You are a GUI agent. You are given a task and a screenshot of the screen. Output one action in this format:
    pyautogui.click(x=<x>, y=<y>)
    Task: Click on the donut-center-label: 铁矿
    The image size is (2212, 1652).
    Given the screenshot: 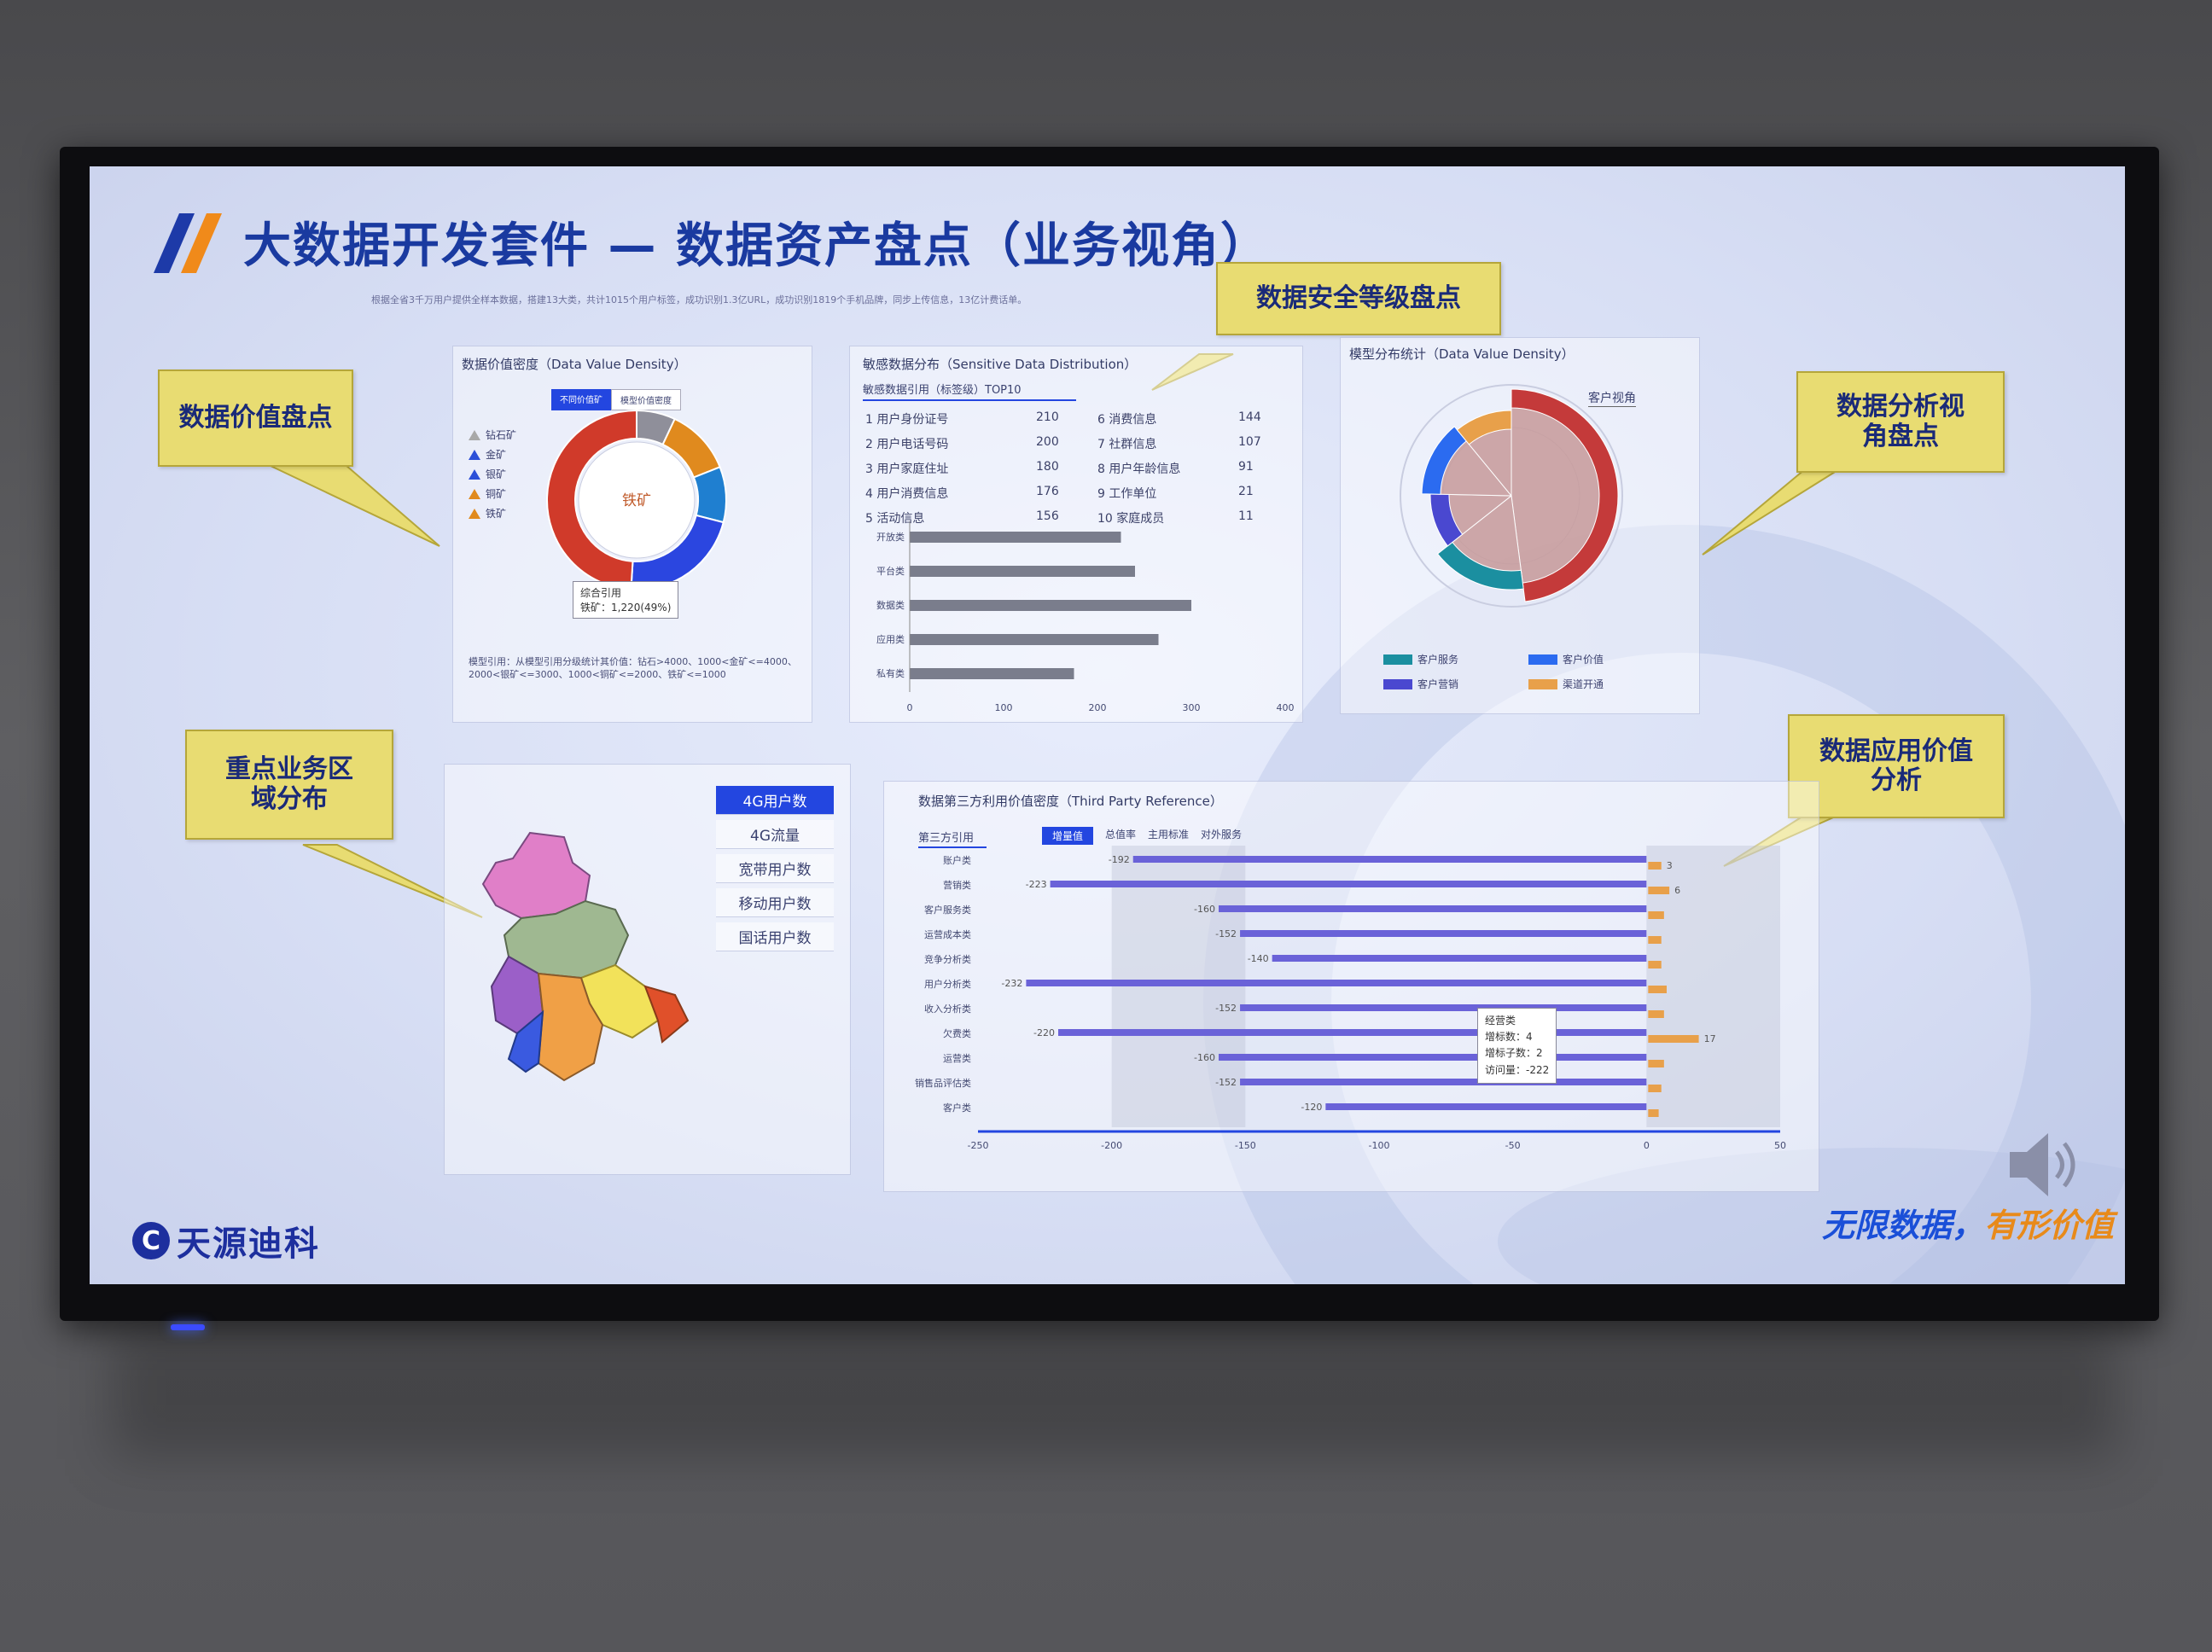 What is the action you would take?
    pyautogui.click(x=636, y=500)
    